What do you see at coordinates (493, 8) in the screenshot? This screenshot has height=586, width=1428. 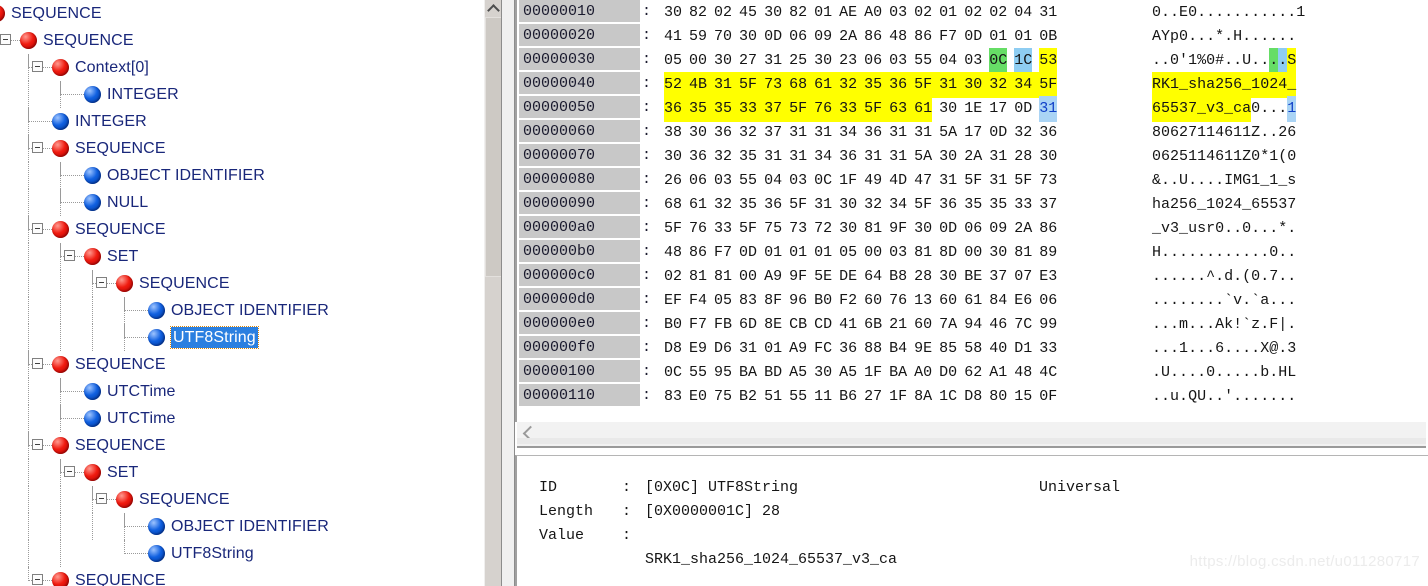 I see `scroll-up-arrow-icon` at bounding box center [493, 8].